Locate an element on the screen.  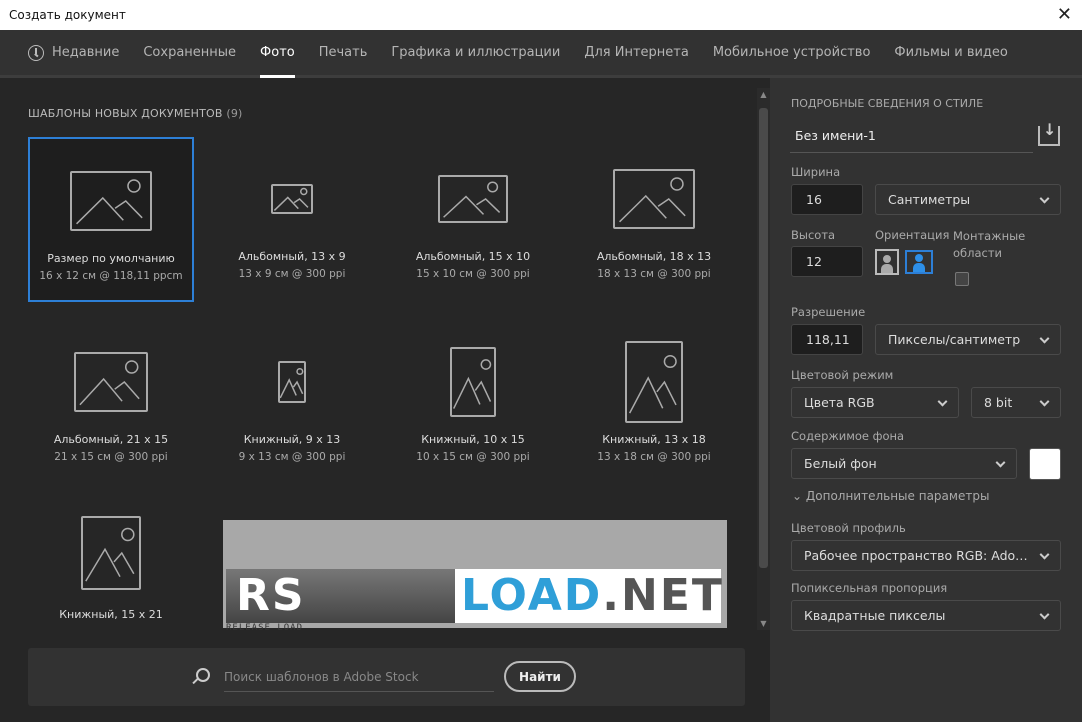
template-card: Альбомный, 13 x 9 13 x 9 см @ 300 ppi is located at coordinates (292, 219).